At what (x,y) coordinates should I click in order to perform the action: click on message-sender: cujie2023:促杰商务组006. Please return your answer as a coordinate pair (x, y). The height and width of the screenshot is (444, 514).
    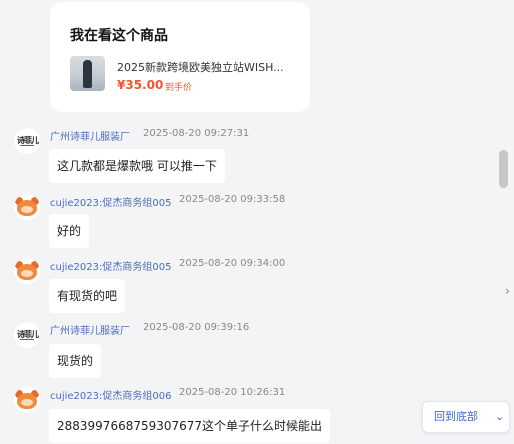
    Looking at the image, I should click on (111, 396).